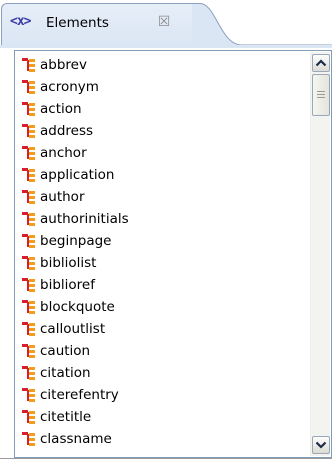 The image size is (332, 459). I want to click on arrow-up-icon, so click(321, 63).